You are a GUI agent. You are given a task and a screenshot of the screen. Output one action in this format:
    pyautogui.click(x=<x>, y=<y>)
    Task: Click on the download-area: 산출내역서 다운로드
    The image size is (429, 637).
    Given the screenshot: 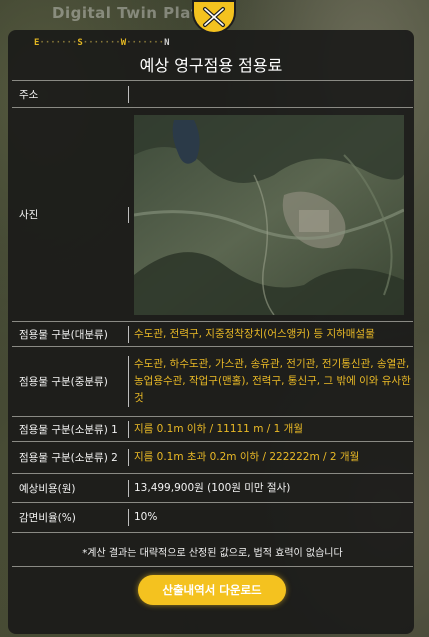 What is the action you would take?
    pyautogui.click(x=212, y=589)
    